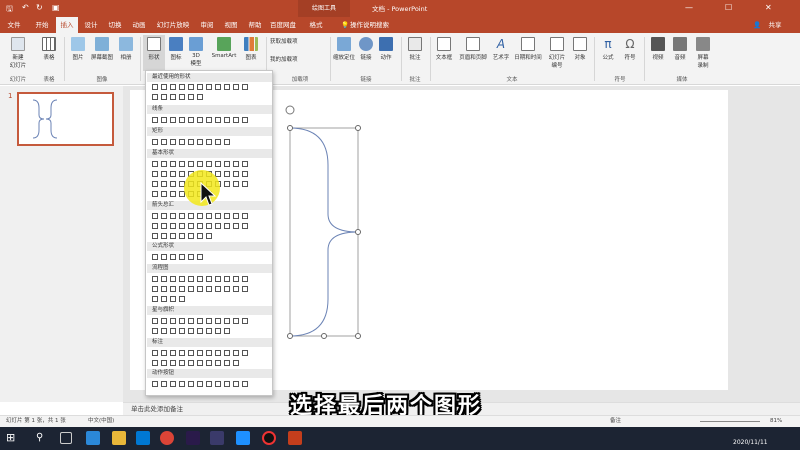  Describe the element at coordinates (167, 438) in the screenshot. I see `chrome-icon` at that location.